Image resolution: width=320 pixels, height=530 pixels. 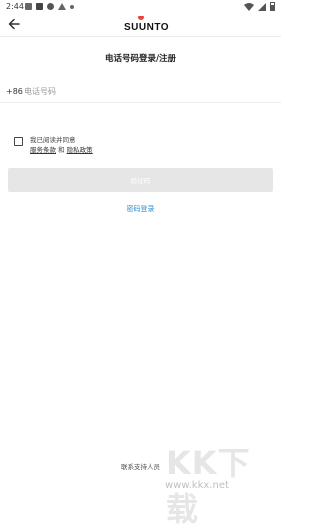 What do you see at coordinates (53, 140) in the screenshot?
I see `agreement-text: 我已阅读并同意` at bounding box center [53, 140].